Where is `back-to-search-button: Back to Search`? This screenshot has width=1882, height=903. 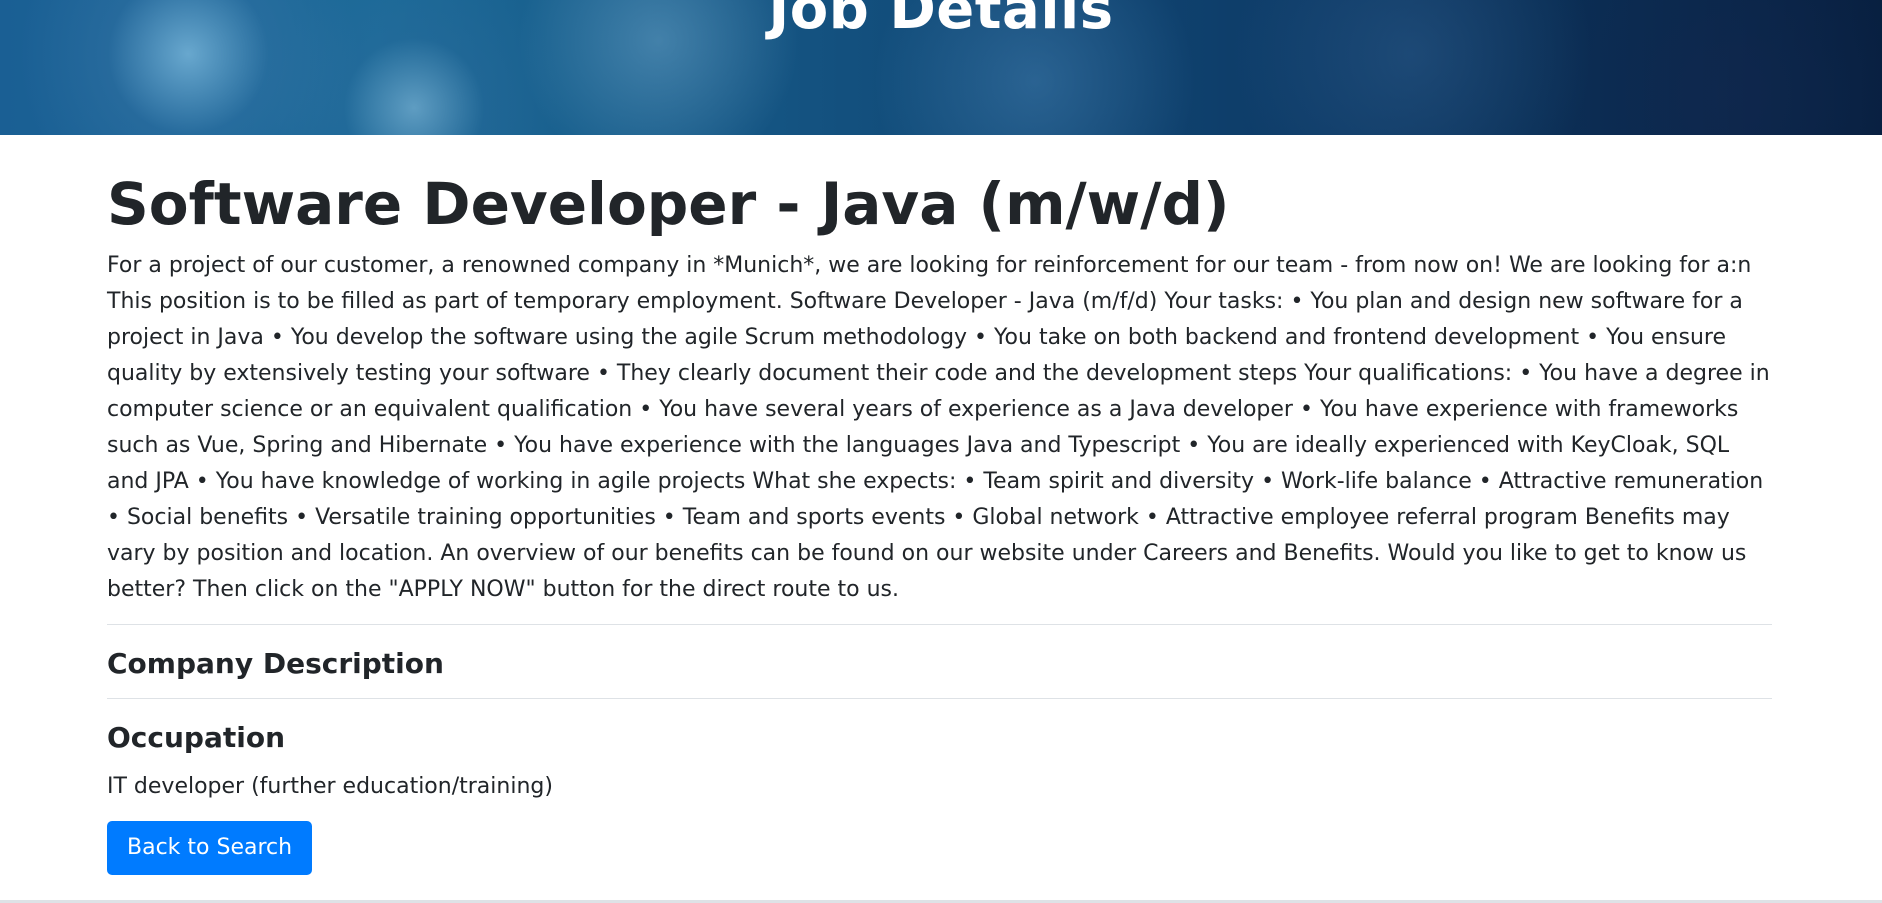
back-to-search-button: Back to Search is located at coordinates (210, 847).